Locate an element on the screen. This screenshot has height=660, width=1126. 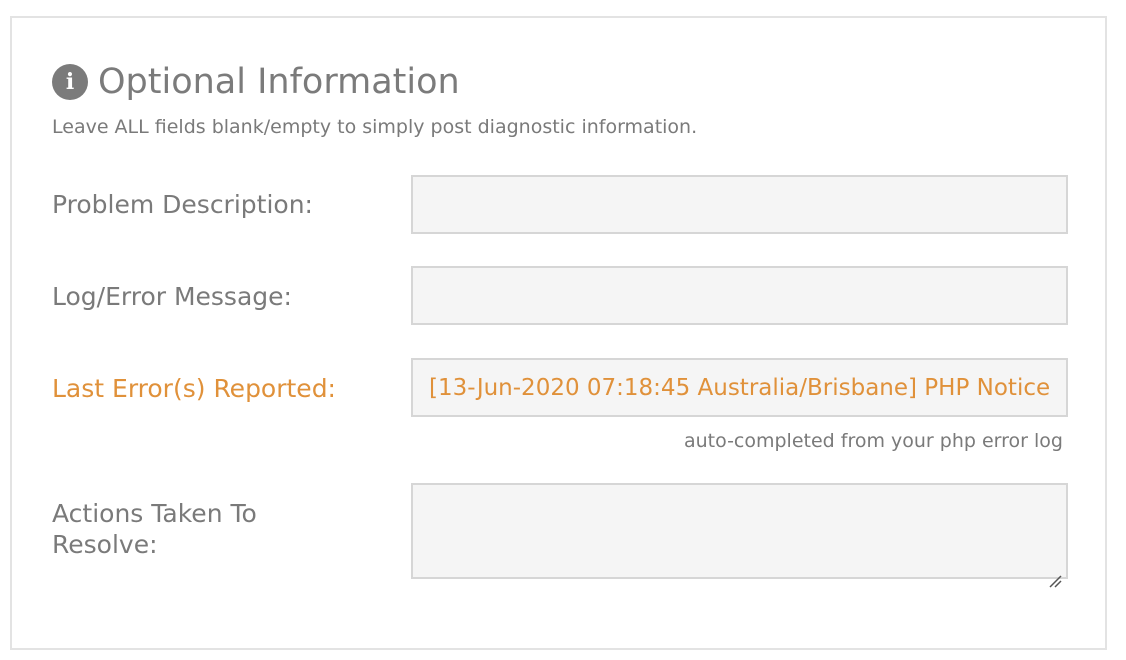
resize-handle-icon is located at coordinates (1055, 581).